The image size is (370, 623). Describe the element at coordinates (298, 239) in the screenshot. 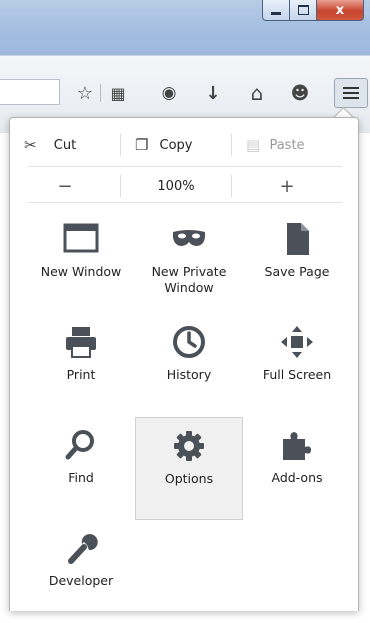

I see `save-page-icon` at that location.